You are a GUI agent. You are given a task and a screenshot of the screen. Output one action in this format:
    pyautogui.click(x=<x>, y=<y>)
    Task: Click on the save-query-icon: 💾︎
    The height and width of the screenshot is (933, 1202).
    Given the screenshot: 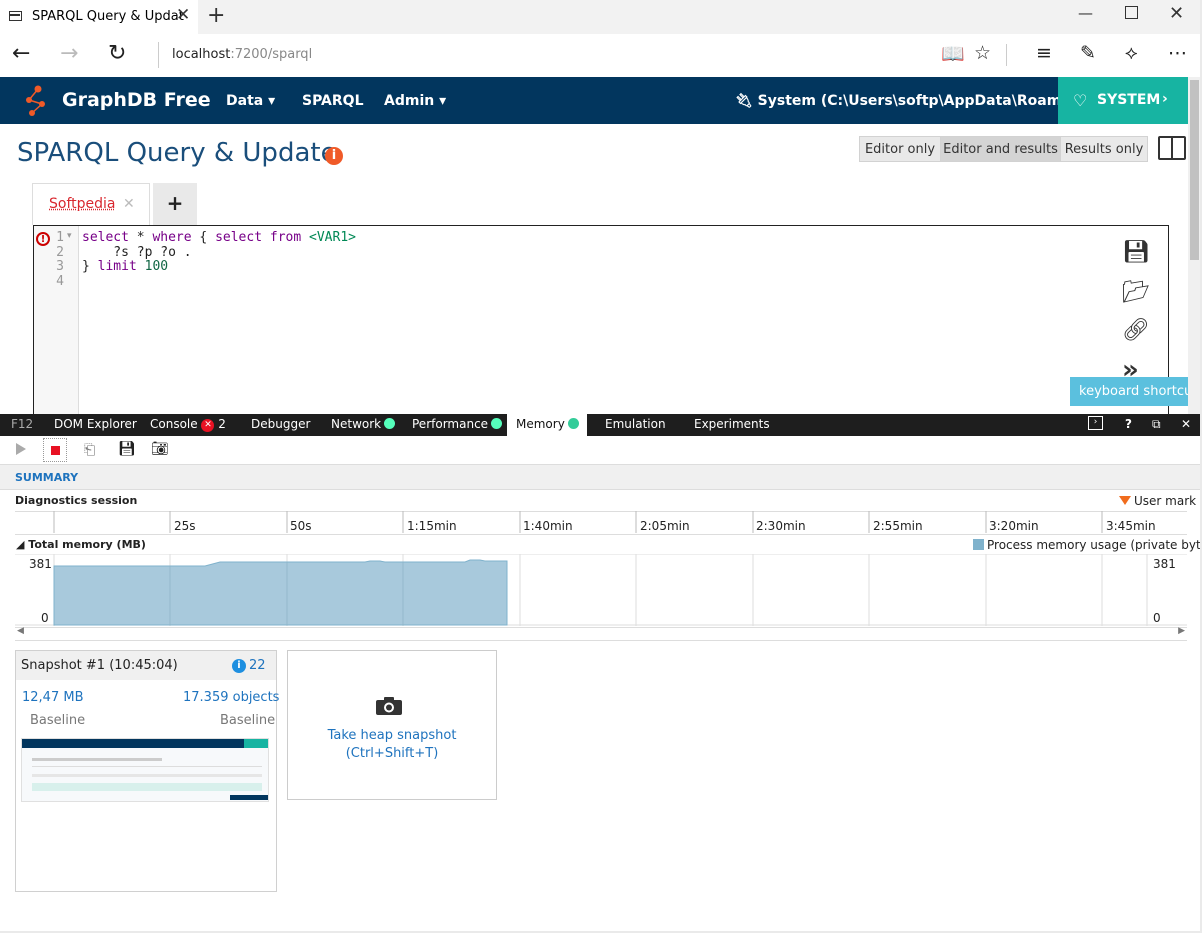 What is the action you would take?
    pyautogui.click(x=1136, y=252)
    